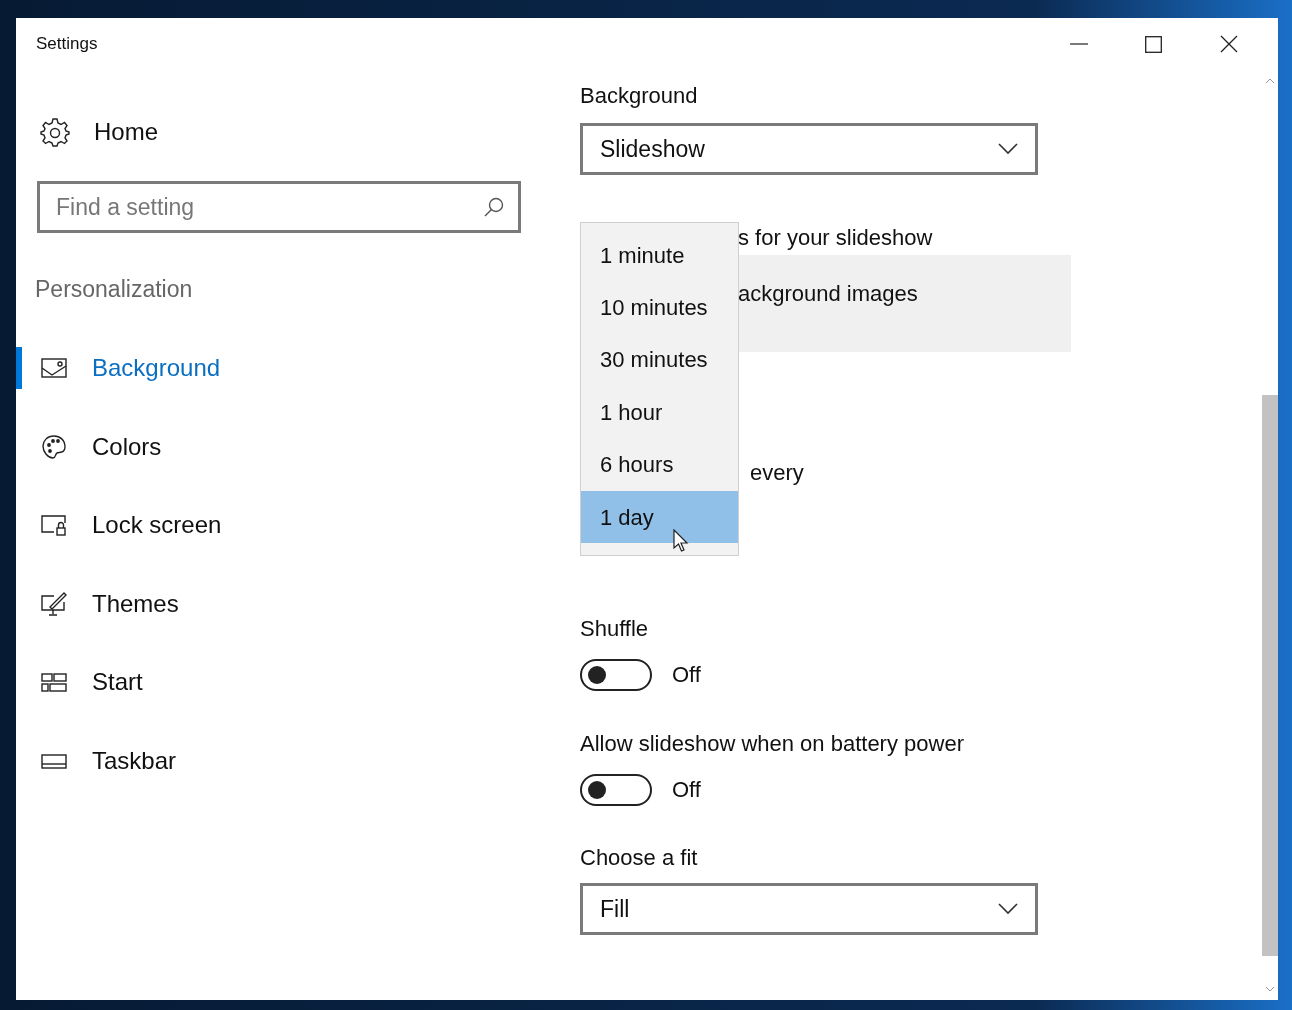 Image resolution: width=1292 pixels, height=1010 pixels. Describe the element at coordinates (1078, 44) in the screenshot. I see `minimize-icon` at that location.